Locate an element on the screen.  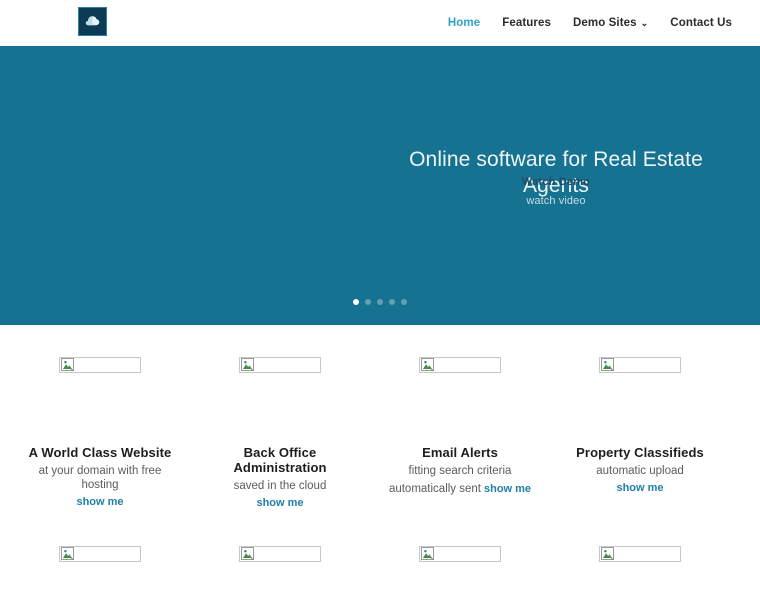
feature-title-2: Back Office Administration is located at coordinates (280, 460).